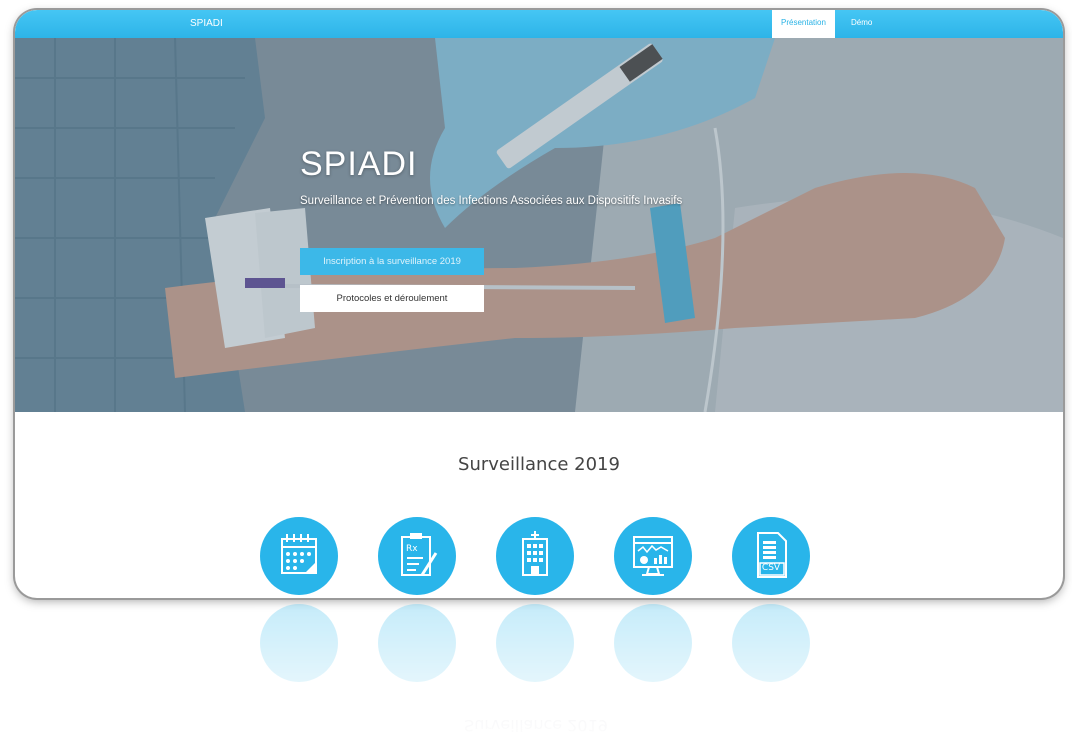 This screenshot has height=737, width=1072. I want to click on navbar-brand: SPIADI, so click(206, 23).